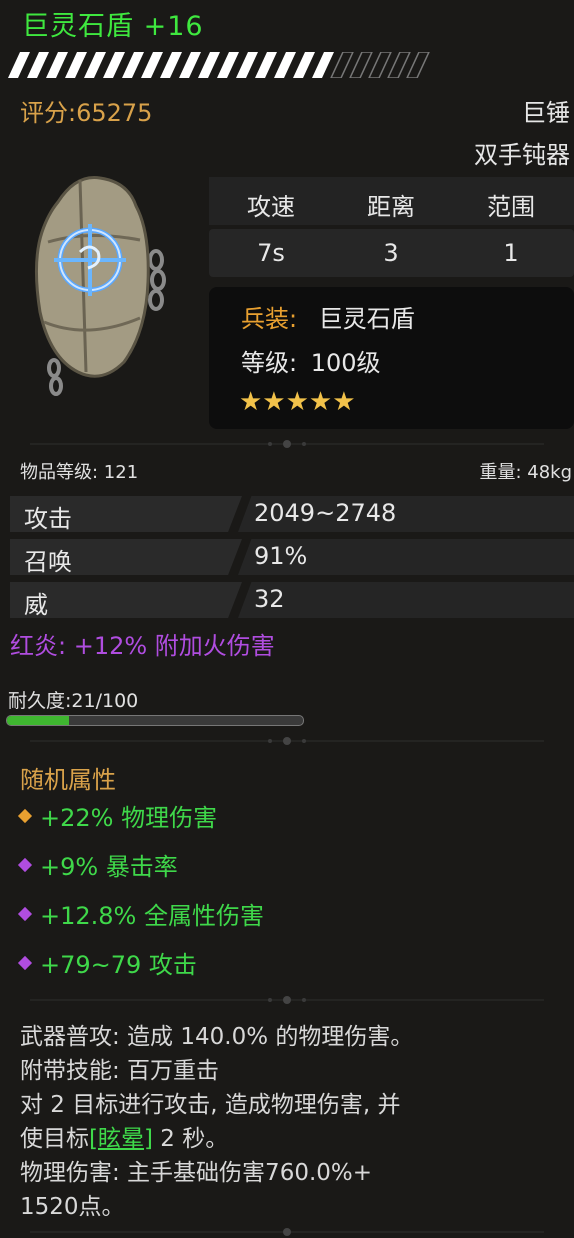 The width and height of the screenshot is (574, 1238). Describe the element at coordinates (366, 319) in the screenshot. I see `category-value: 巨灵石盾` at that location.